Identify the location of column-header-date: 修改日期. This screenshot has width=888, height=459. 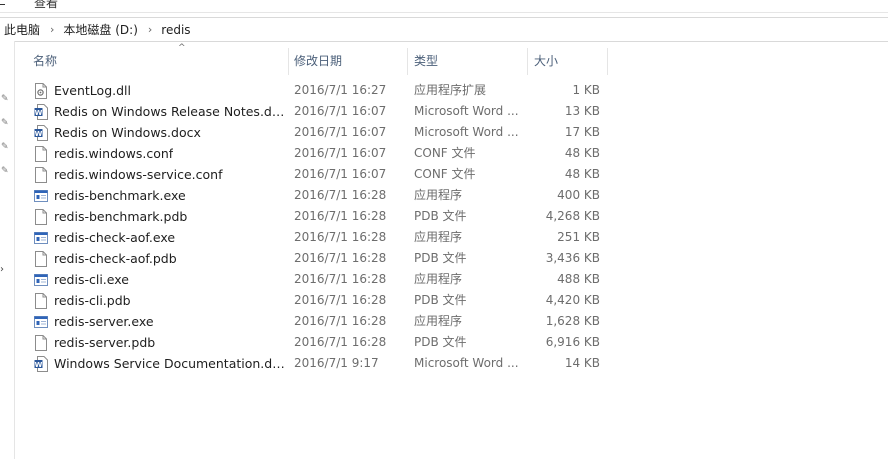
(348, 61).